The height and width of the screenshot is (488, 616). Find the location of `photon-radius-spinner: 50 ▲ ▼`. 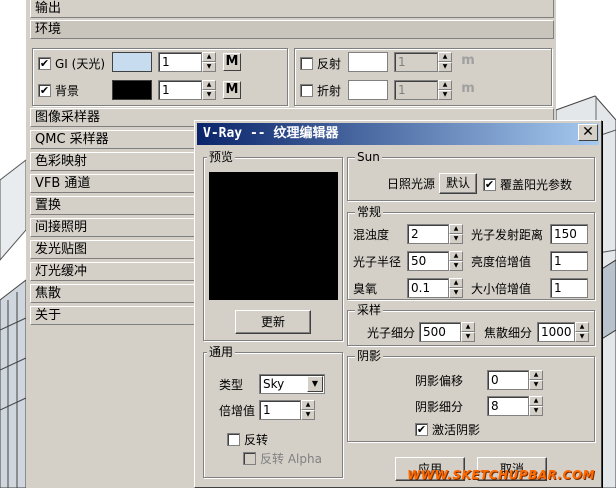

photon-radius-spinner: 50 ▲ ▼ is located at coordinates (435, 261).